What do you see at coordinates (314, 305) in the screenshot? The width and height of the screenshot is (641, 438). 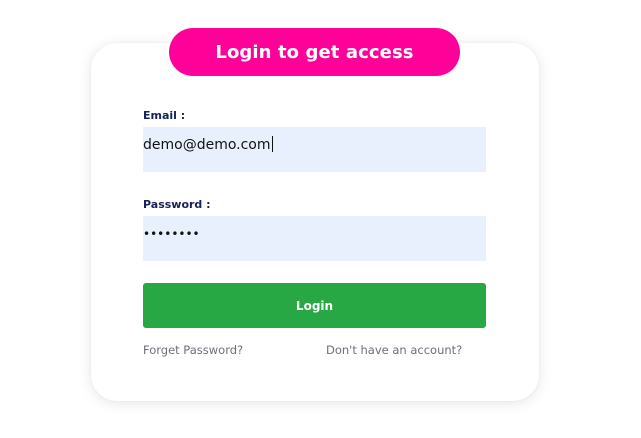 I see `login-button: Login` at bounding box center [314, 305].